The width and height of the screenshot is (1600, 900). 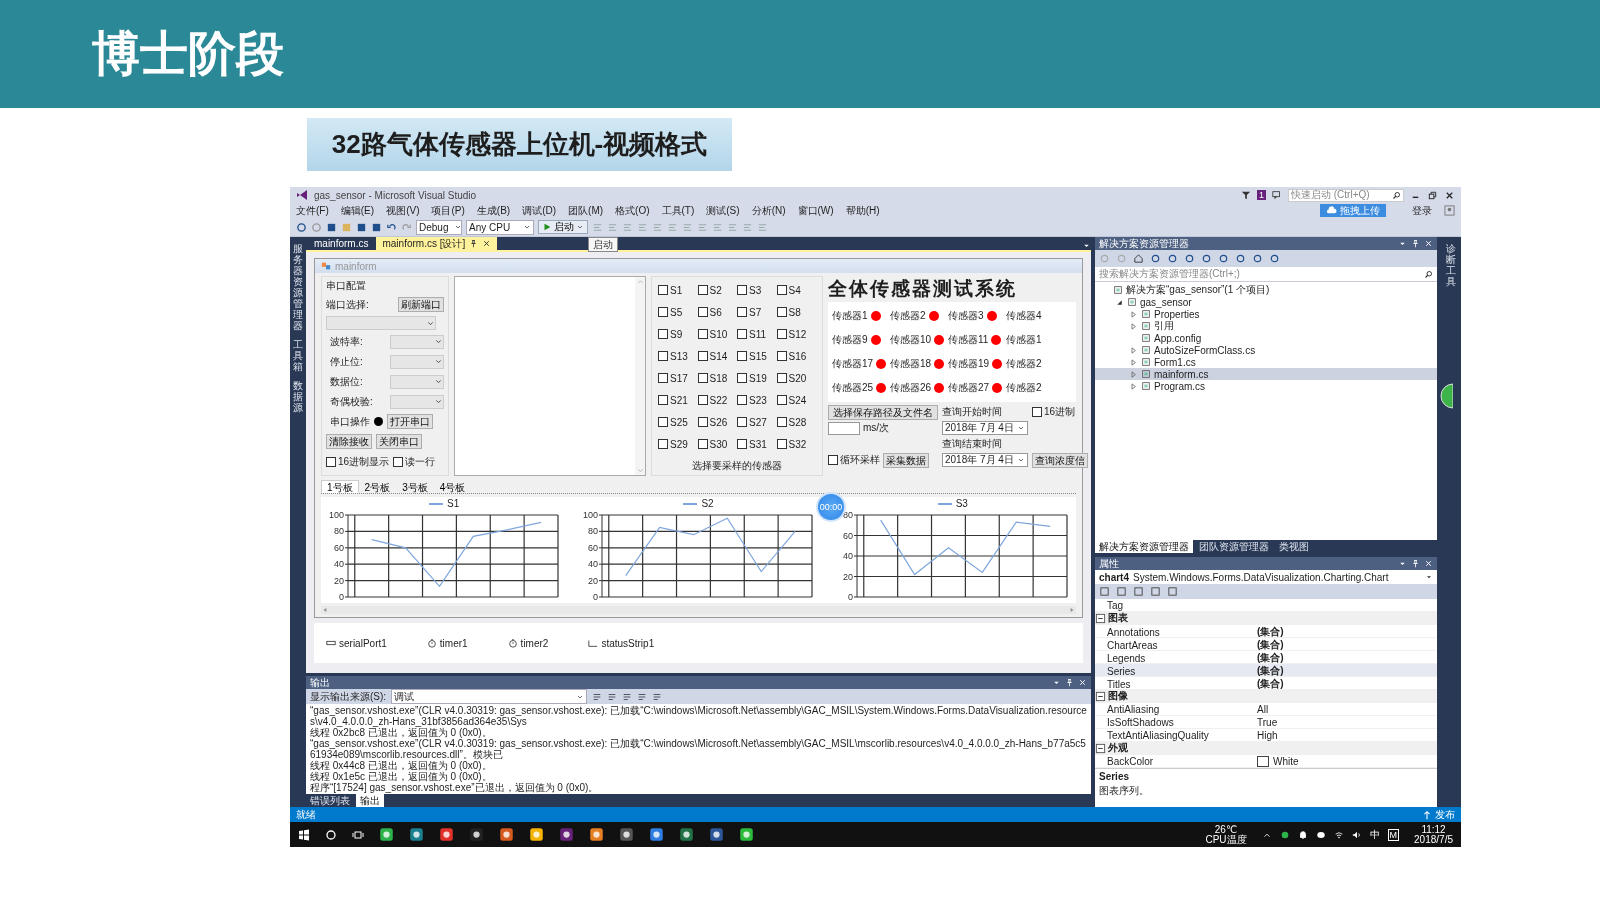 I want to click on menu-item: 生成(B), so click(x=493, y=210).